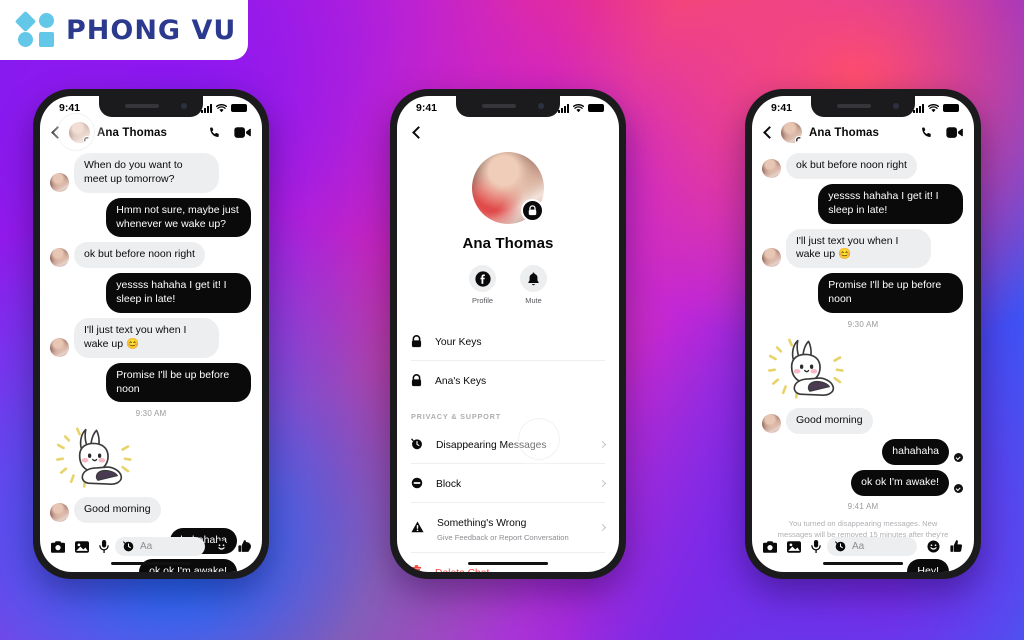 The height and width of the screenshot is (640, 1024). Describe the element at coordinates (491, 445) in the screenshot. I see `settings-row-label: Disappearing Messages` at that location.